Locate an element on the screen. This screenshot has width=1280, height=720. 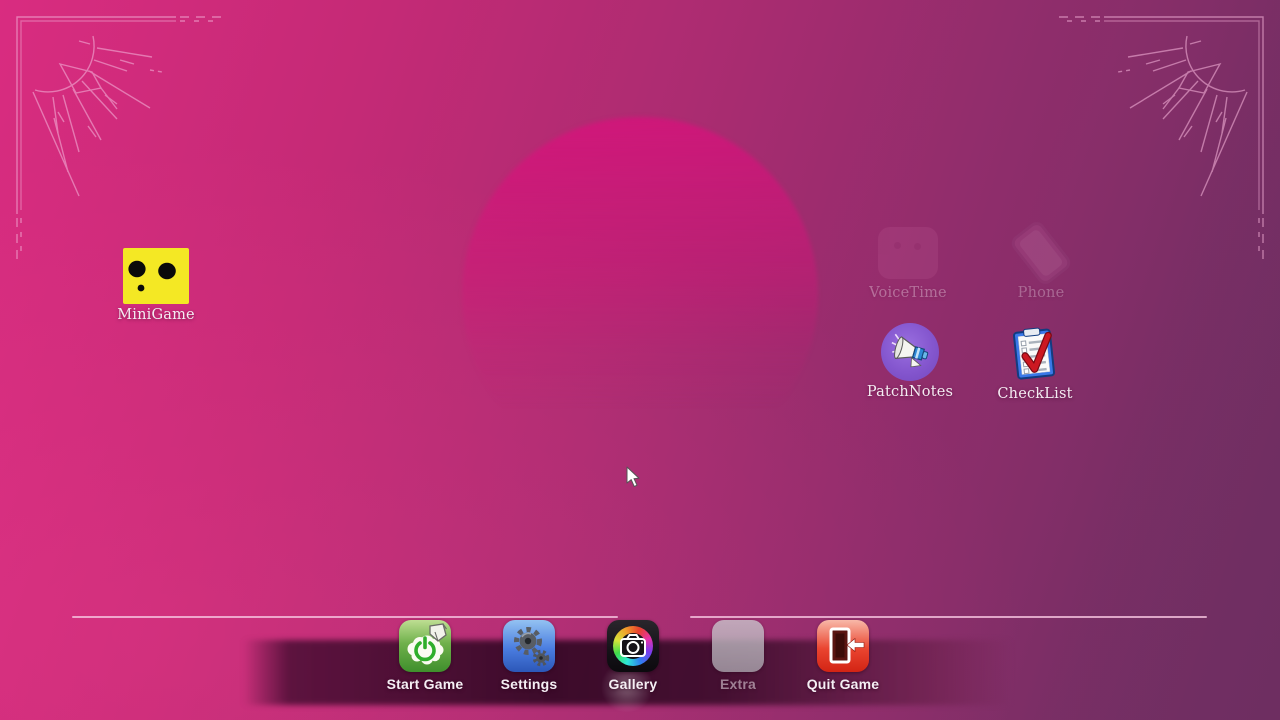
sheep-power-icon is located at coordinates (425, 646).